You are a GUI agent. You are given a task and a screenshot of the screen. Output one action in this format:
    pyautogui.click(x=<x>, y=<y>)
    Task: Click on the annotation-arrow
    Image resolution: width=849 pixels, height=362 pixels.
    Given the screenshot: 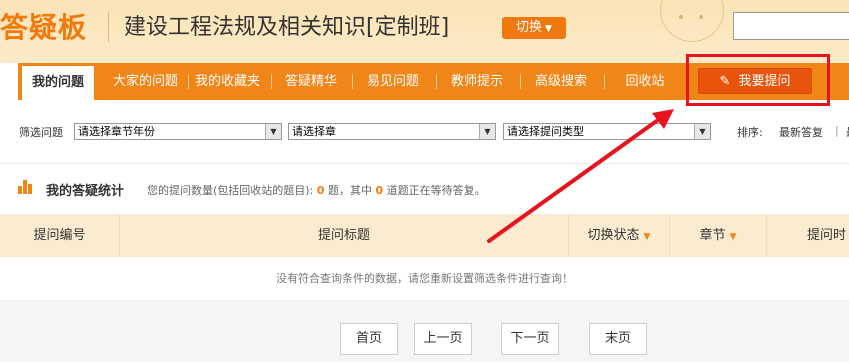 What is the action you would take?
    pyautogui.click(x=580, y=176)
    